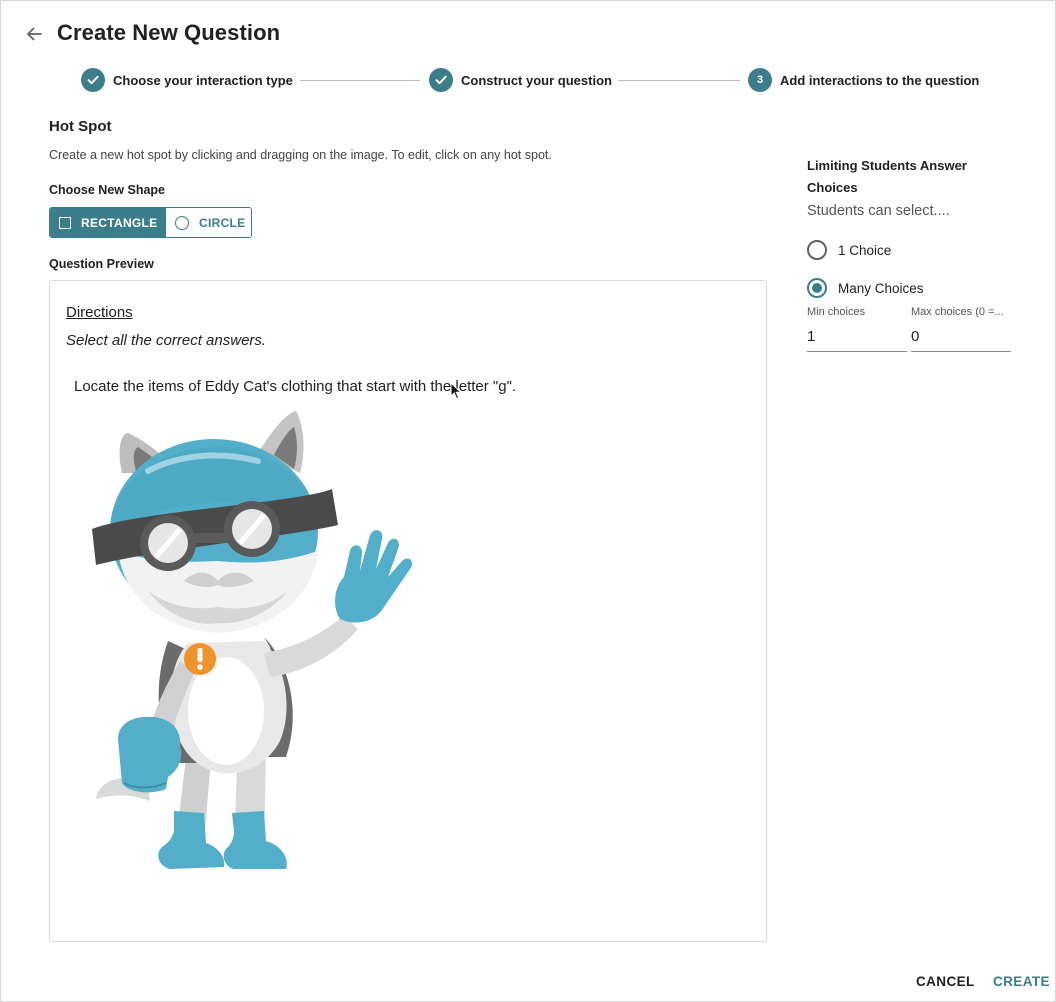 The width and height of the screenshot is (1056, 1002). I want to click on step-2-label: Construct your question, so click(536, 80).